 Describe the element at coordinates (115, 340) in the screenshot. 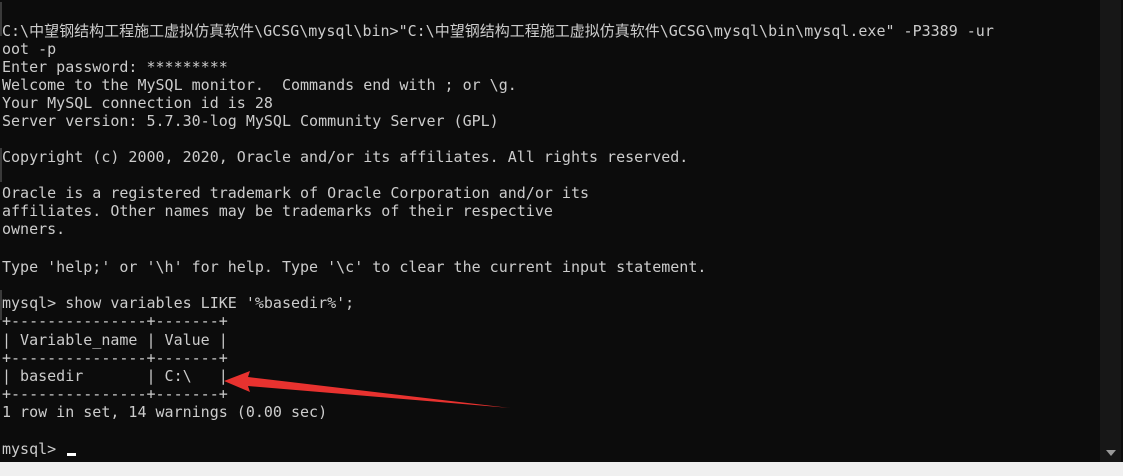

I see `result-table-header: | Variable_name | Value |` at that location.